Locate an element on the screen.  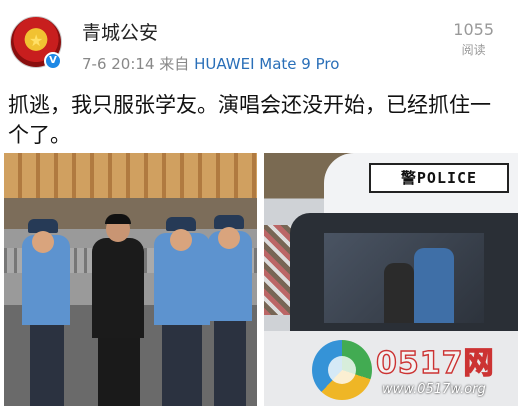
suspect-legs is located at coordinates (119, 372).